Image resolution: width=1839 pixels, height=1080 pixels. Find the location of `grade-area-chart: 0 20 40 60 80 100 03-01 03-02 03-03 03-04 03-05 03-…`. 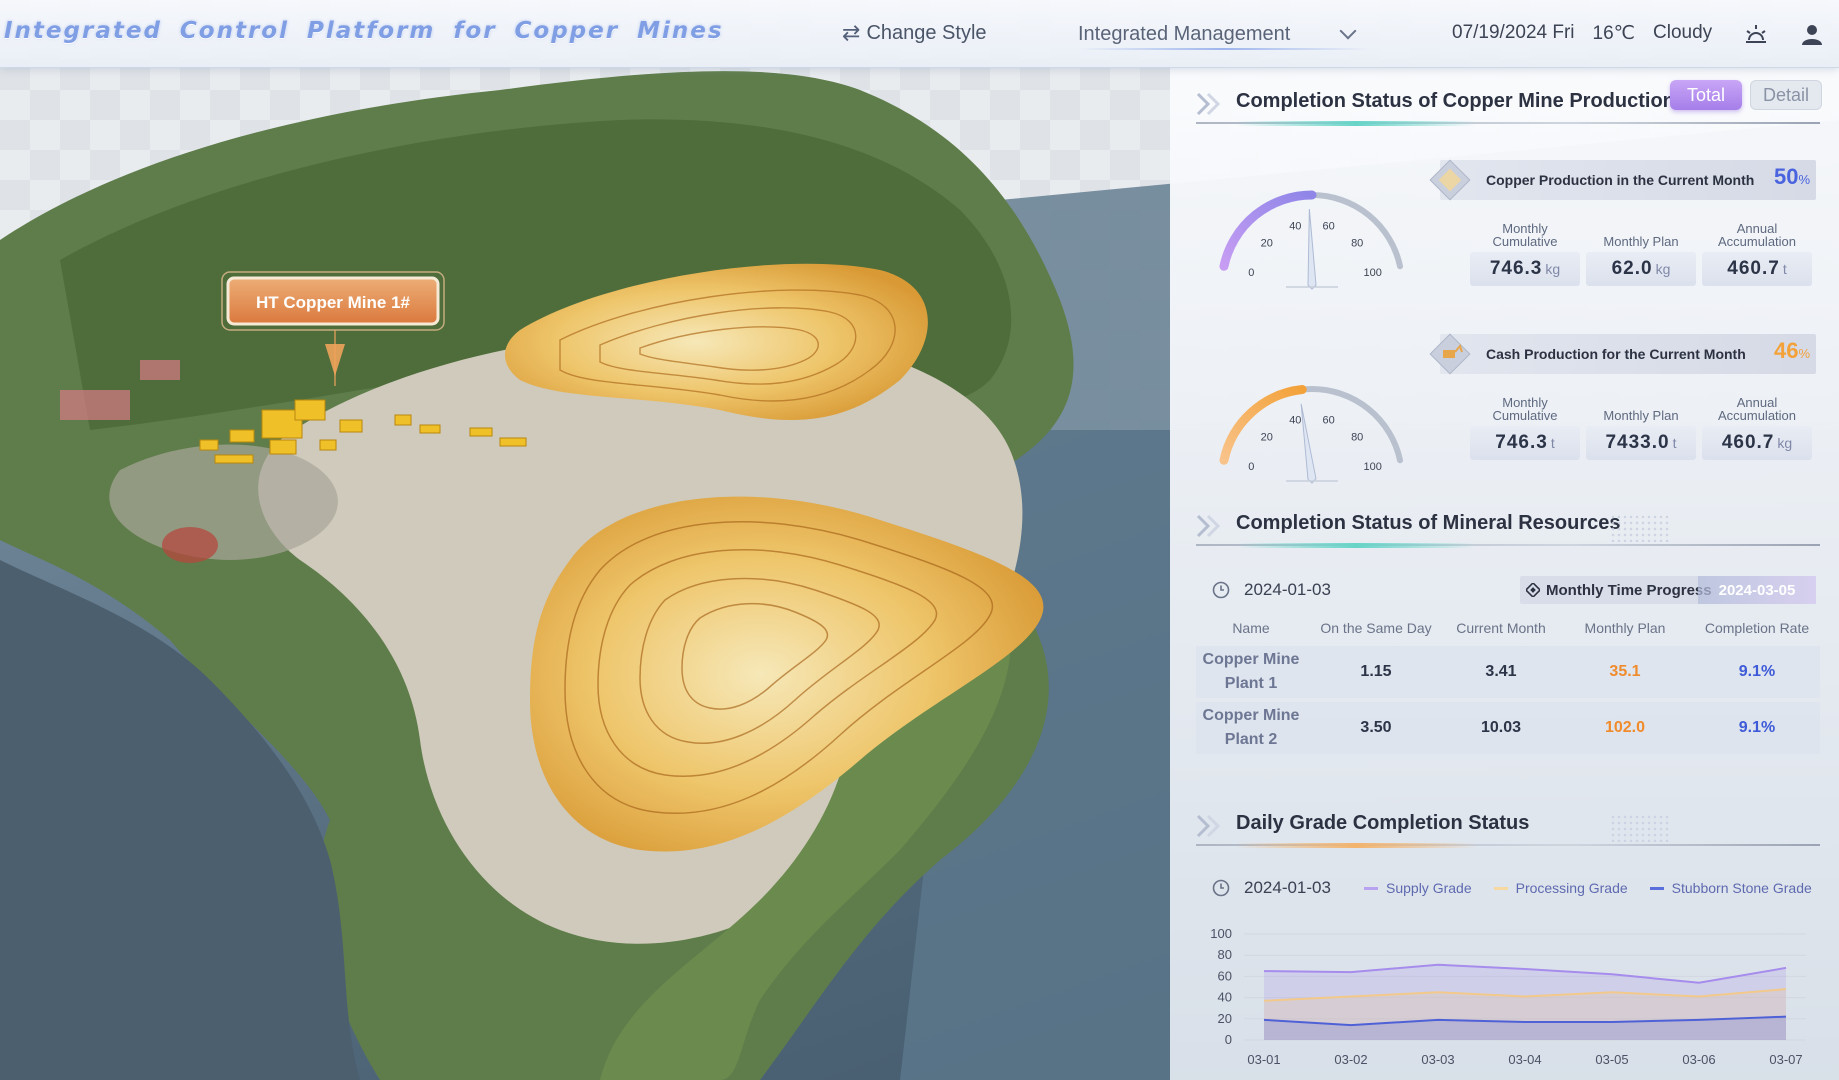

grade-area-chart: 0 20 40 60 80 100 03-01 03-02 03-03 03-04 03-05 03-… is located at coordinates (1508, 996).